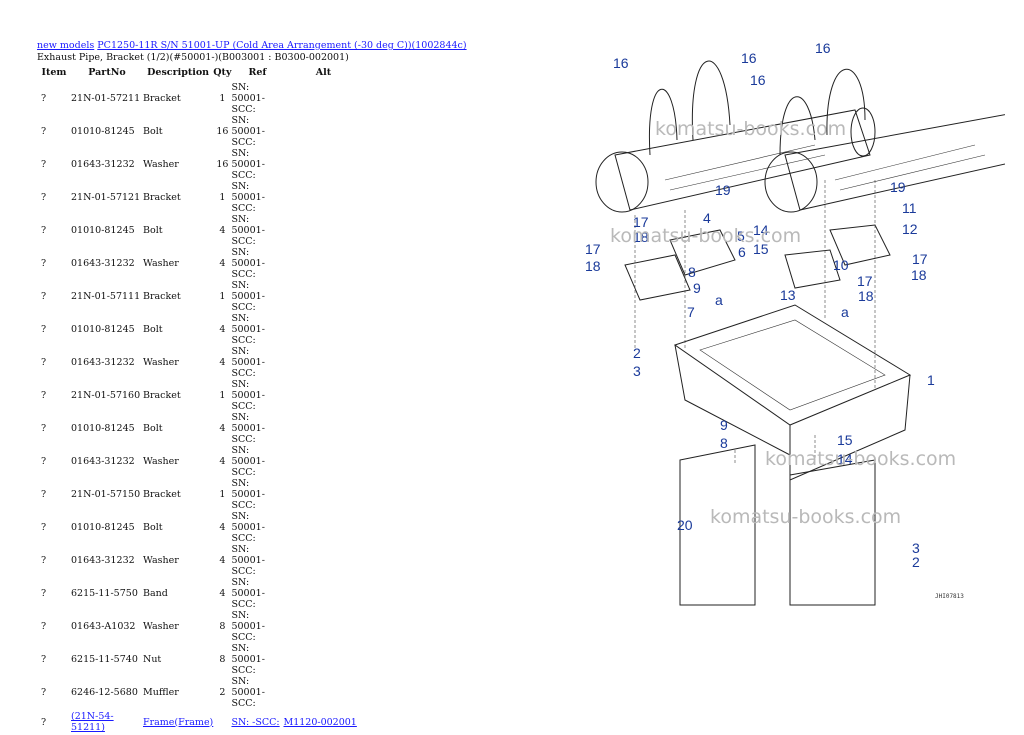 The height and width of the screenshot is (735, 1024). Describe the element at coordinates (200, 164) in the screenshot. I see `table-row: ? 01643-31232 Washer 16 SN: 50001-SCC:` at that location.